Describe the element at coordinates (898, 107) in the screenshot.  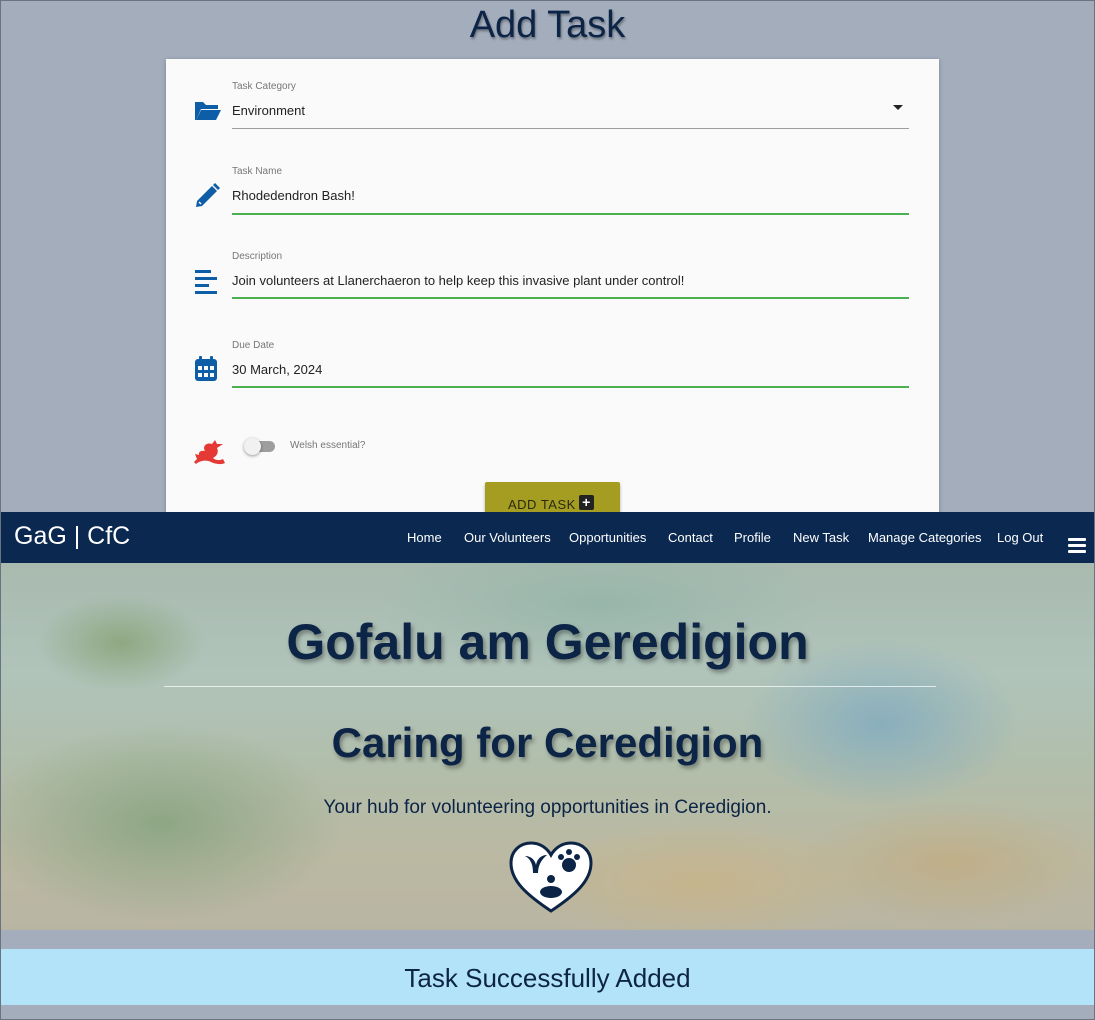
I see `chevron-down-icon` at that location.